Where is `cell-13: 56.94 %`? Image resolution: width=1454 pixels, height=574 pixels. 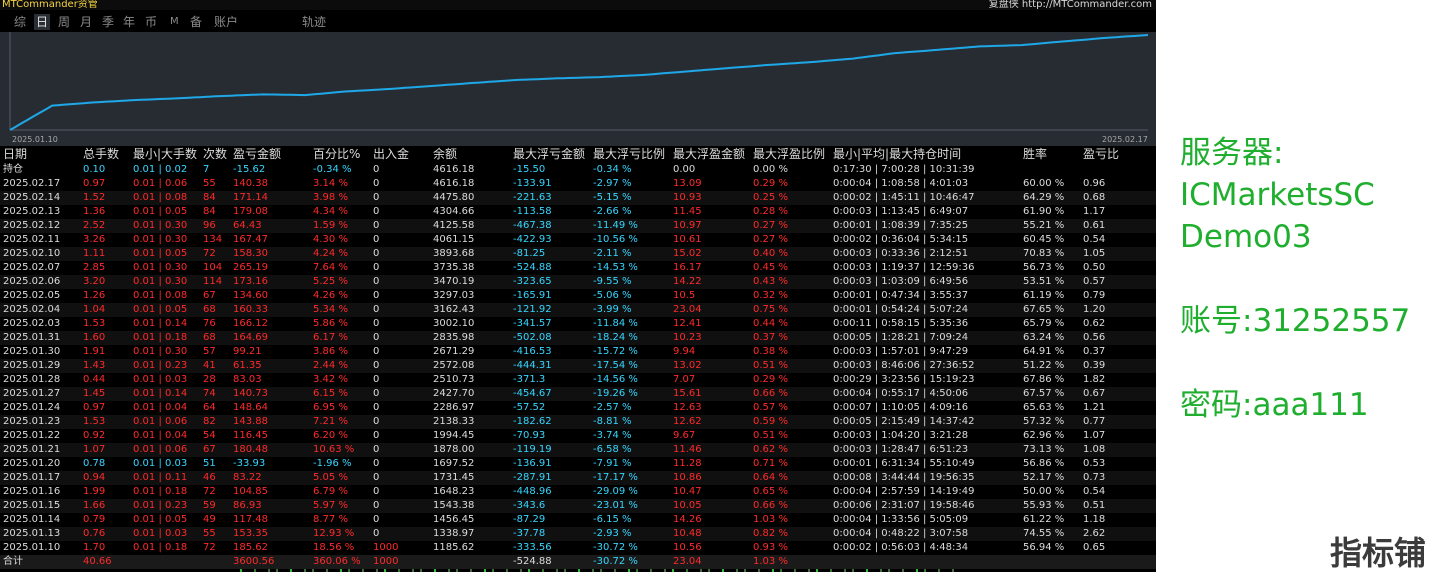
cell-13: 56.94 % is located at coordinates (1044, 547).